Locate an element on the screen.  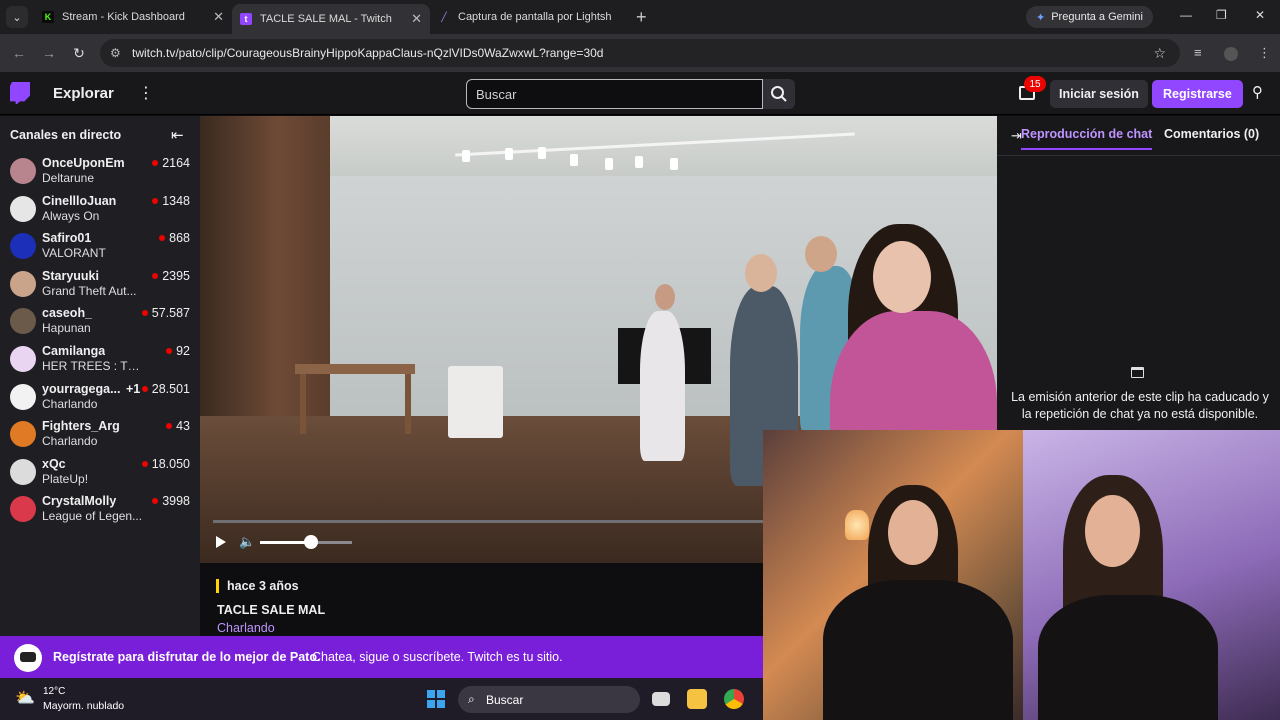
windows-start-icon is located at coordinates (436, 699).